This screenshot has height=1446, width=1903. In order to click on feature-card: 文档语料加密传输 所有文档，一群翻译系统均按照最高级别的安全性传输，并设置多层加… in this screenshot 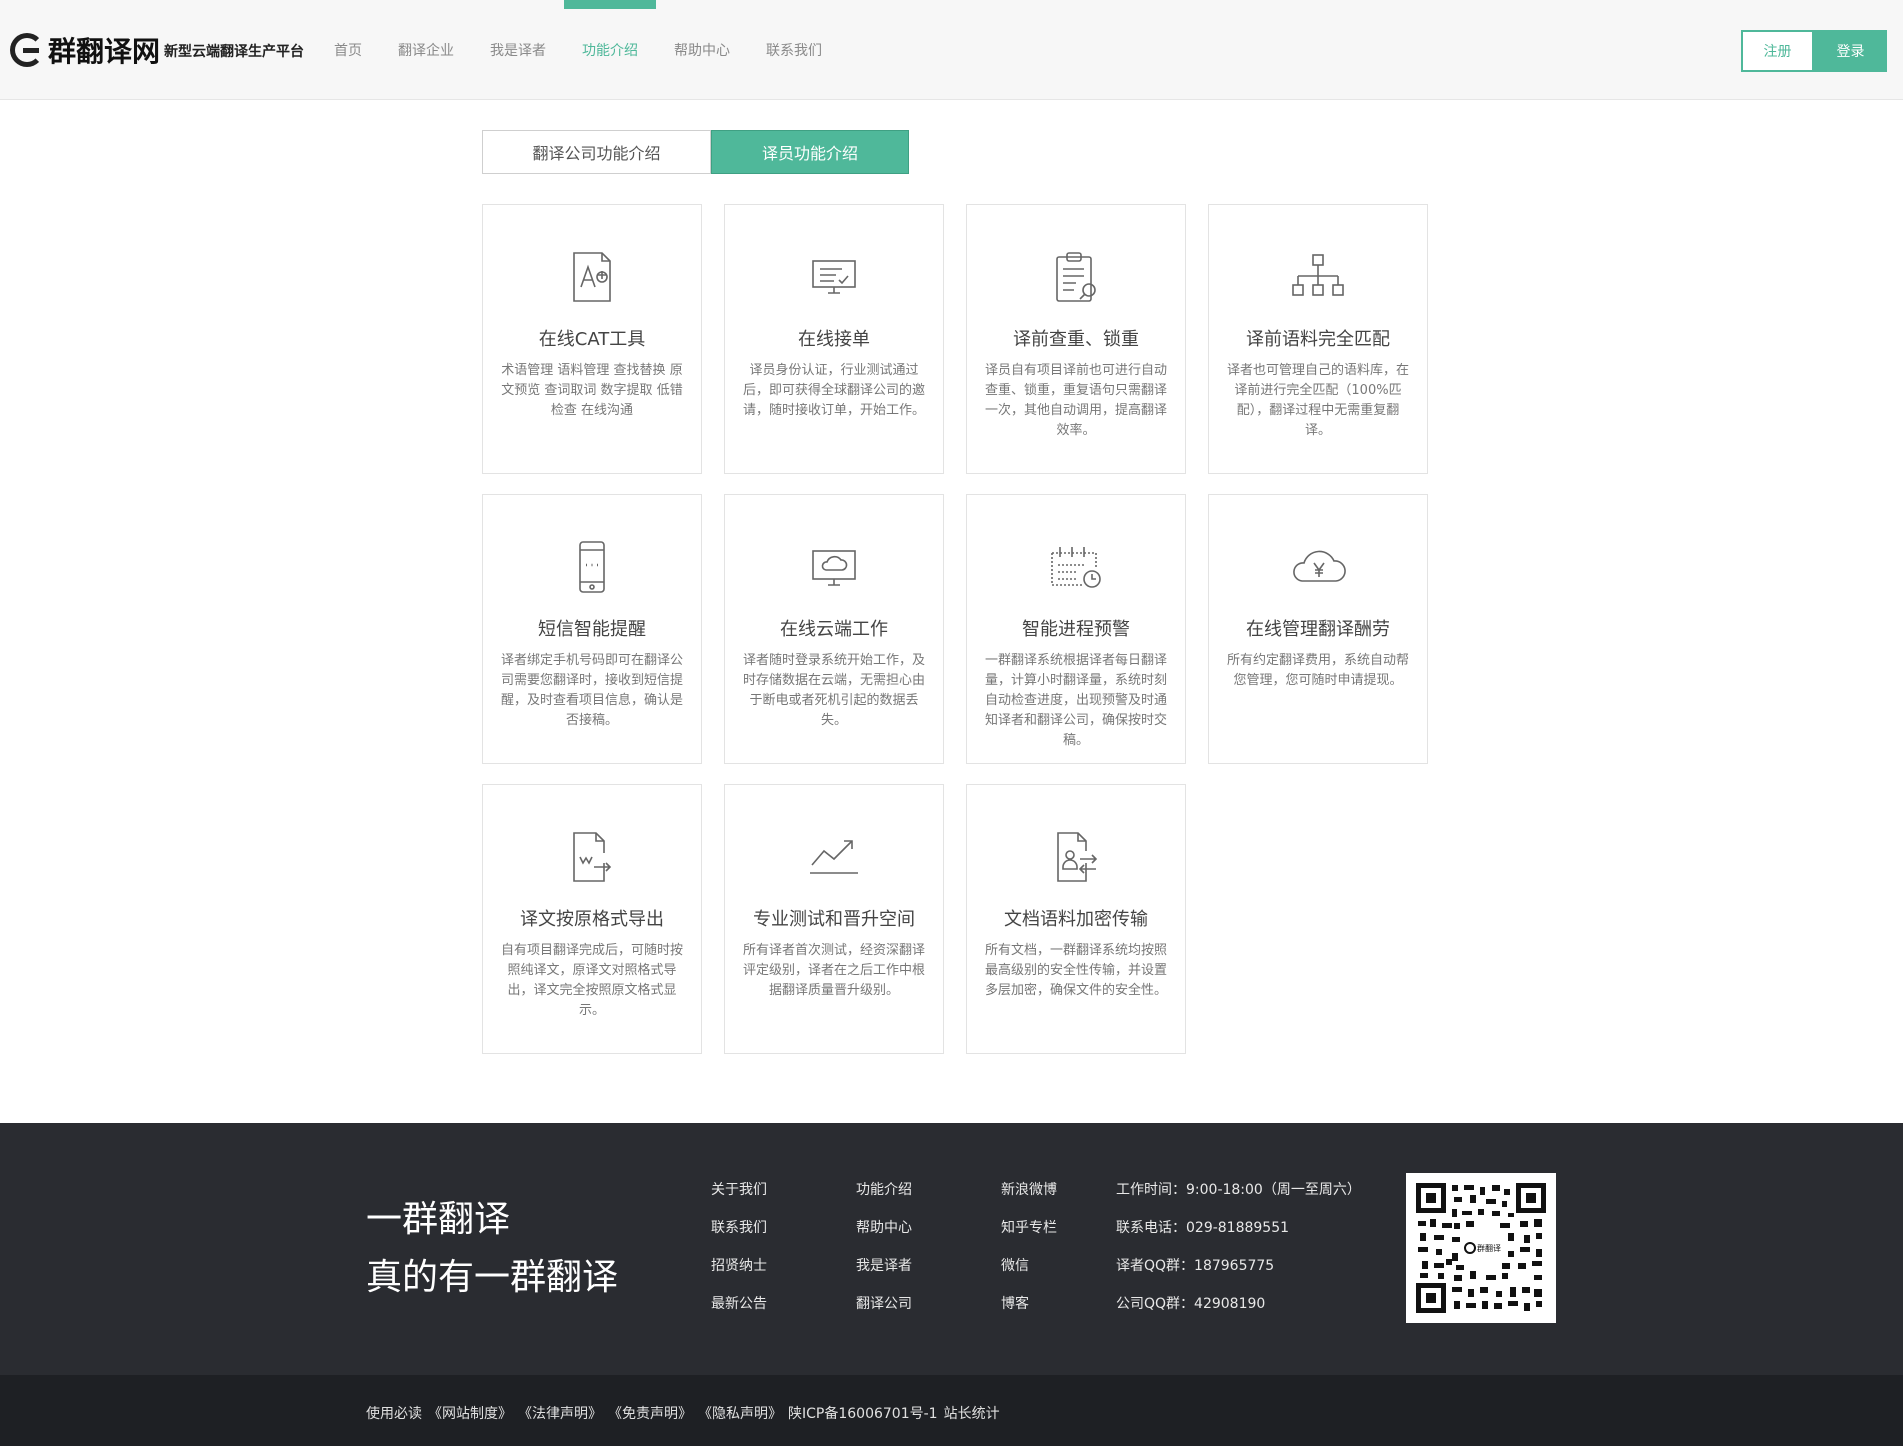, I will do `click(1076, 919)`.